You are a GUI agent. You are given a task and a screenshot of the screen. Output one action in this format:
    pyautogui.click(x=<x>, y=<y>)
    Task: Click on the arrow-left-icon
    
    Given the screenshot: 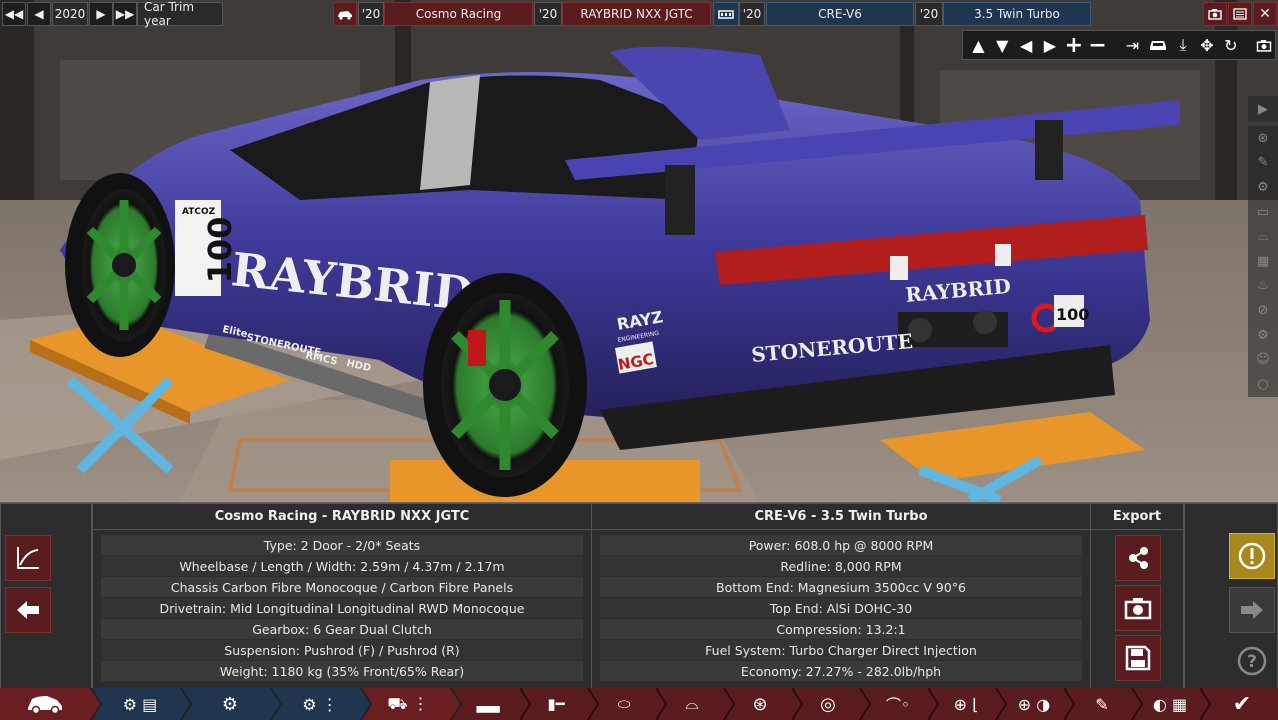 What is the action you would take?
    pyautogui.click(x=28, y=610)
    